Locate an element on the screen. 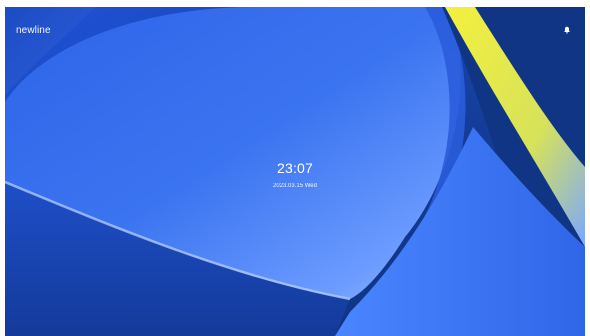  clock-date: 2023.03.15 Wed is located at coordinates (295, 186).